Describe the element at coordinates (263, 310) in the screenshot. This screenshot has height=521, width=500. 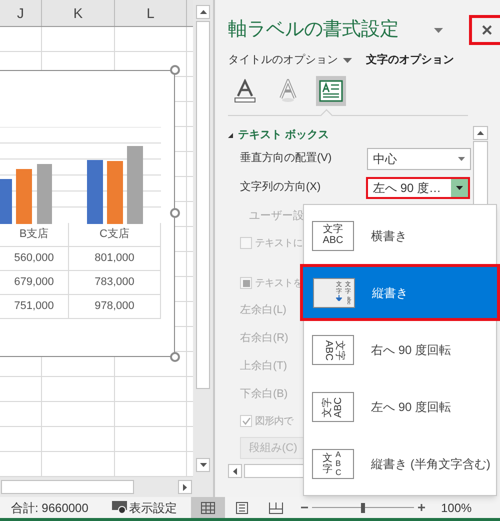
I see `field-label: 左余白(L)` at that location.